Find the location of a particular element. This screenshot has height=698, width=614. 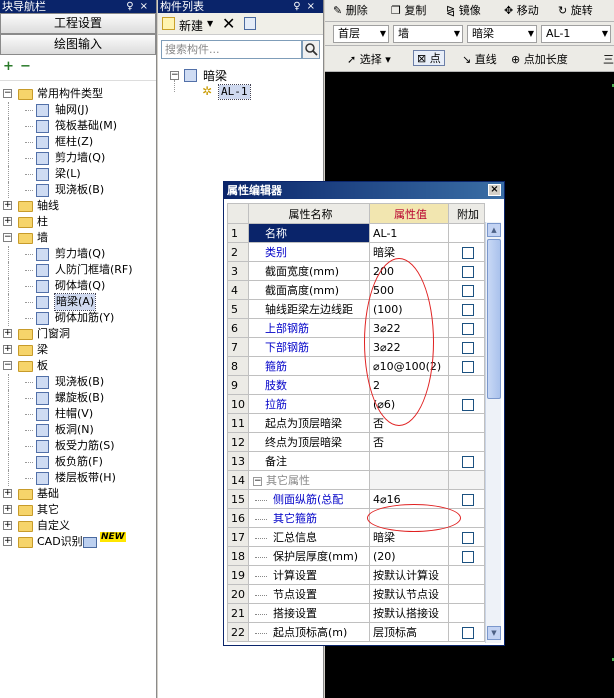

component-select: AL-1 ▼ is located at coordinates (576, 34).